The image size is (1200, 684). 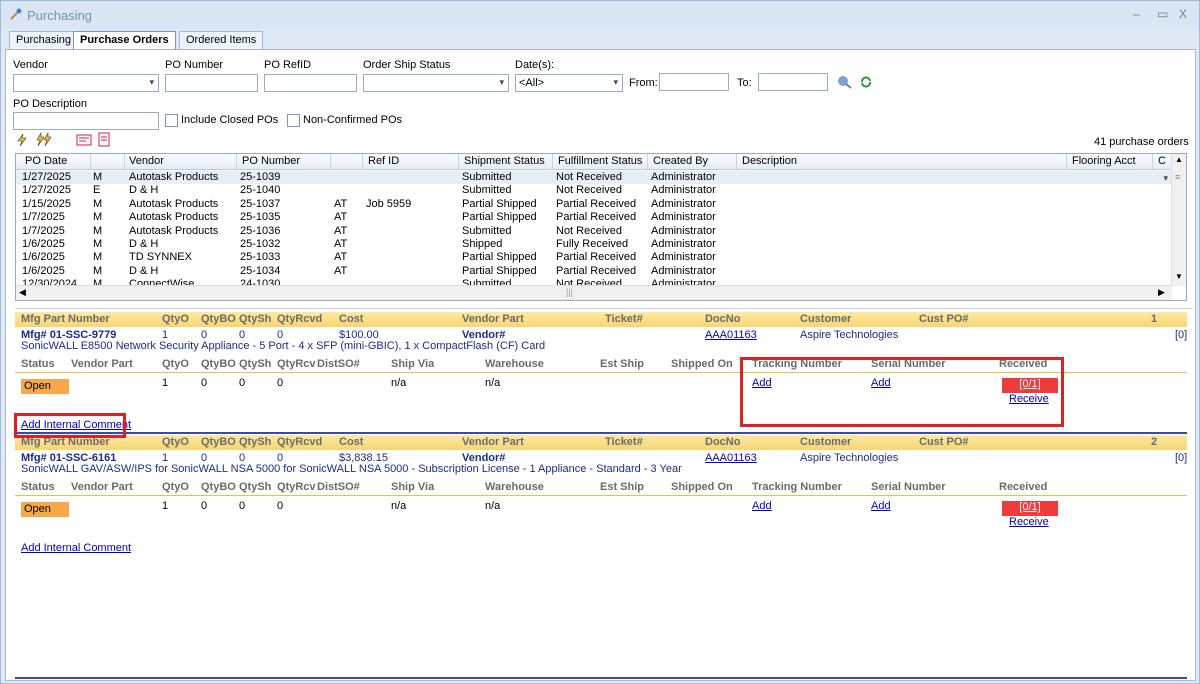 I want to click on add-serial-link: Add, so click(x=881, y=506).